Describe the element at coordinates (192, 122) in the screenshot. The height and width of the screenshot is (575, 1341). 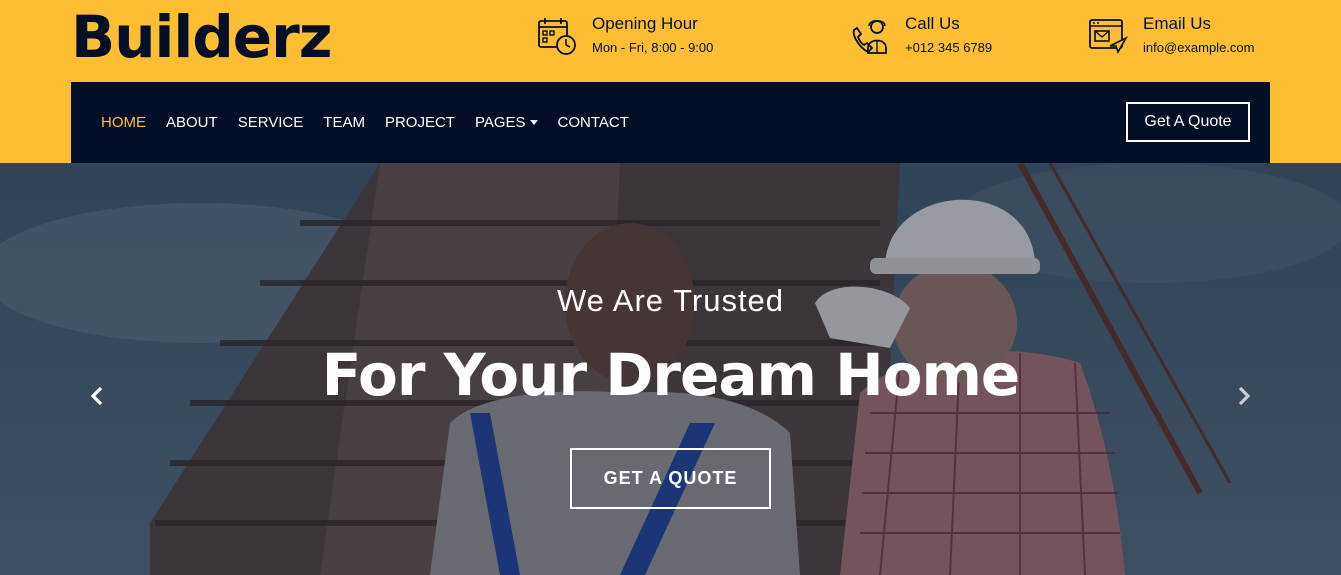
I see `nav-about: ABOUT` at that location.